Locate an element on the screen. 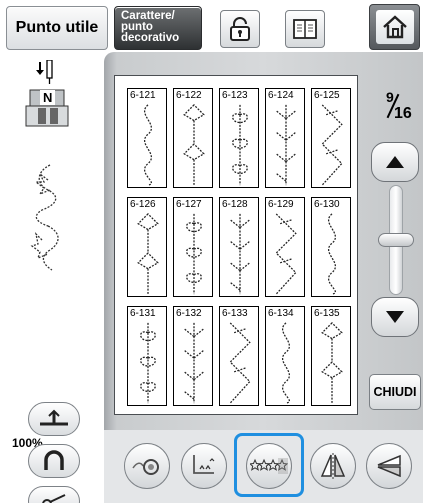  close-button-label: CHIUDI is located at coordinates (395, 392).